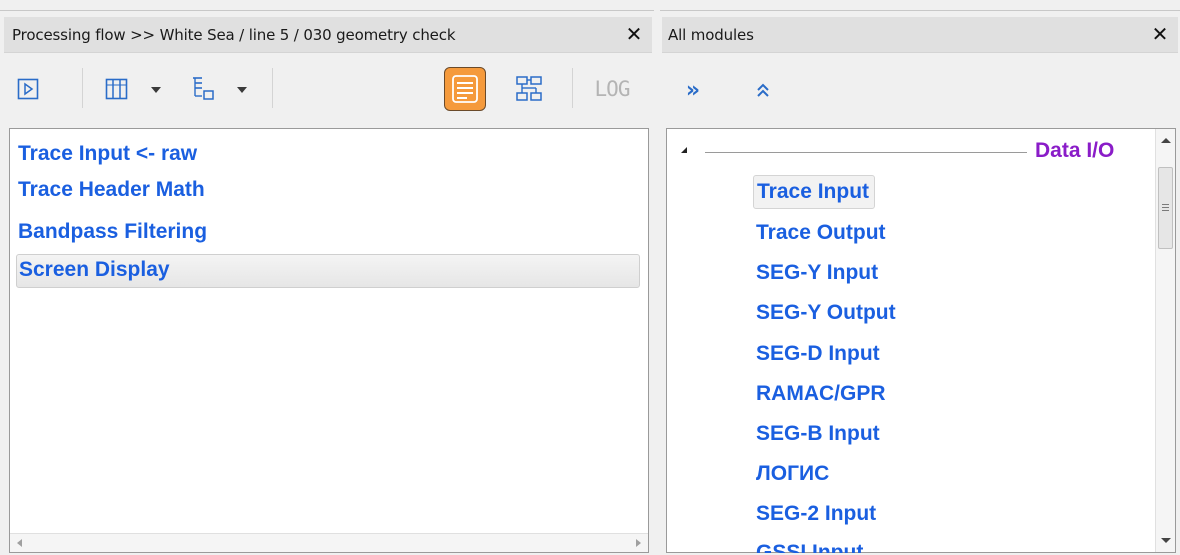 The height and width of the screenshot is (555, 1180). I want to click on tree-icon, so click(203, 88).